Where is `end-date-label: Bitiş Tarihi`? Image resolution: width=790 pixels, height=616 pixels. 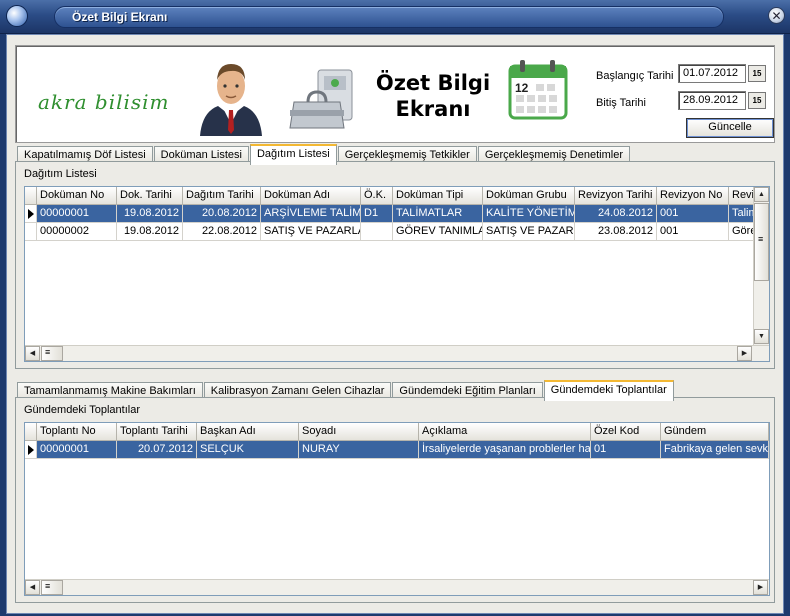
end-date-label: Bitiş Tarihi is located at coordinates (621, 103).